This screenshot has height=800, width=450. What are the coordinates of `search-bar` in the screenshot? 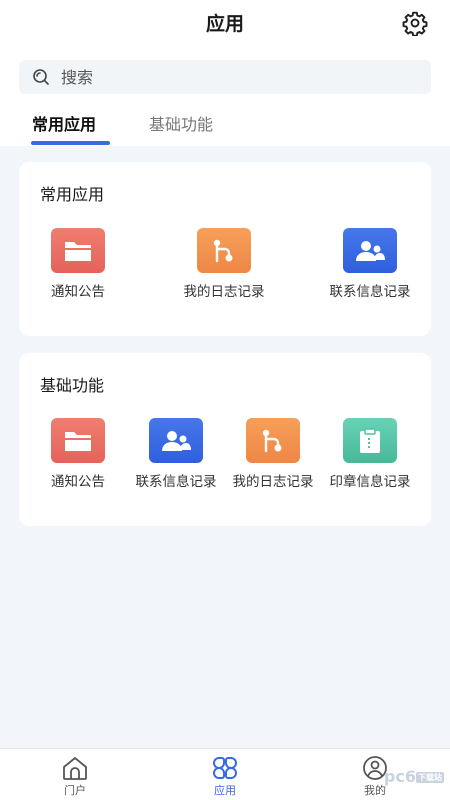 It's located at (225, 77).